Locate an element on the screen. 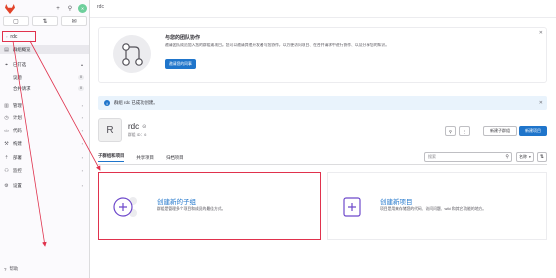 The height and width of the screenshot is (278, 556). pin-icon: ⌖ is located at coordinates (6, 64).